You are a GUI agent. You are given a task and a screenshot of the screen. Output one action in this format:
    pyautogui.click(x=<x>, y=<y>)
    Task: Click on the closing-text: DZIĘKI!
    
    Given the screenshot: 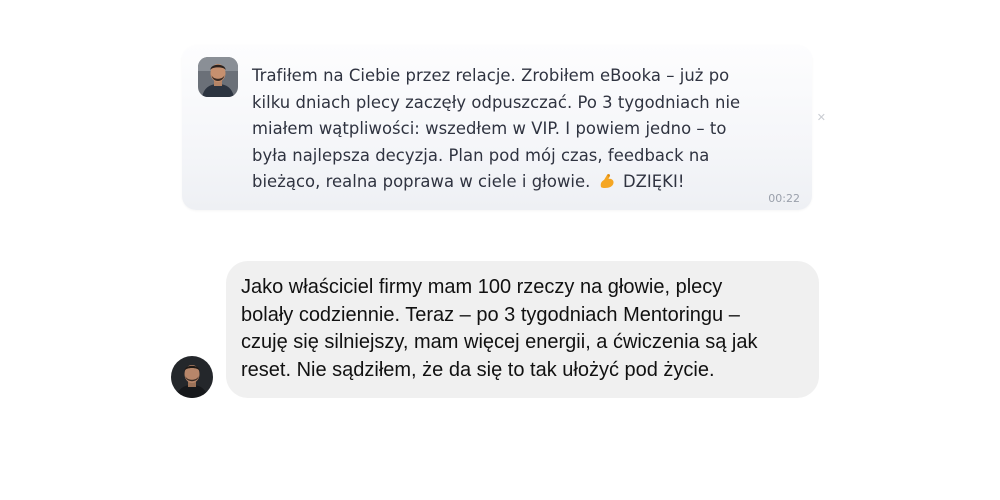 What is the action you would take?
    pyautogui.click(x=653, y=181)
    